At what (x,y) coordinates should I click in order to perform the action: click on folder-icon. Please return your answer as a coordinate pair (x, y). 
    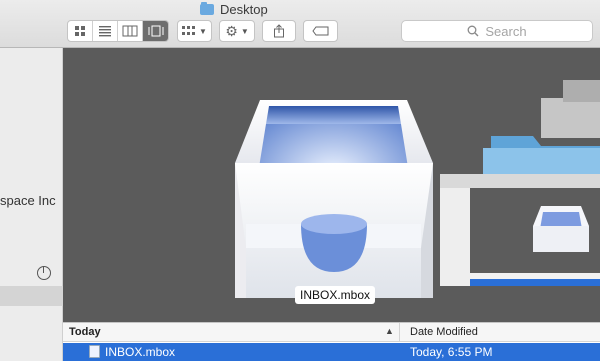
    Looking at the image, I should click on (207, 8).